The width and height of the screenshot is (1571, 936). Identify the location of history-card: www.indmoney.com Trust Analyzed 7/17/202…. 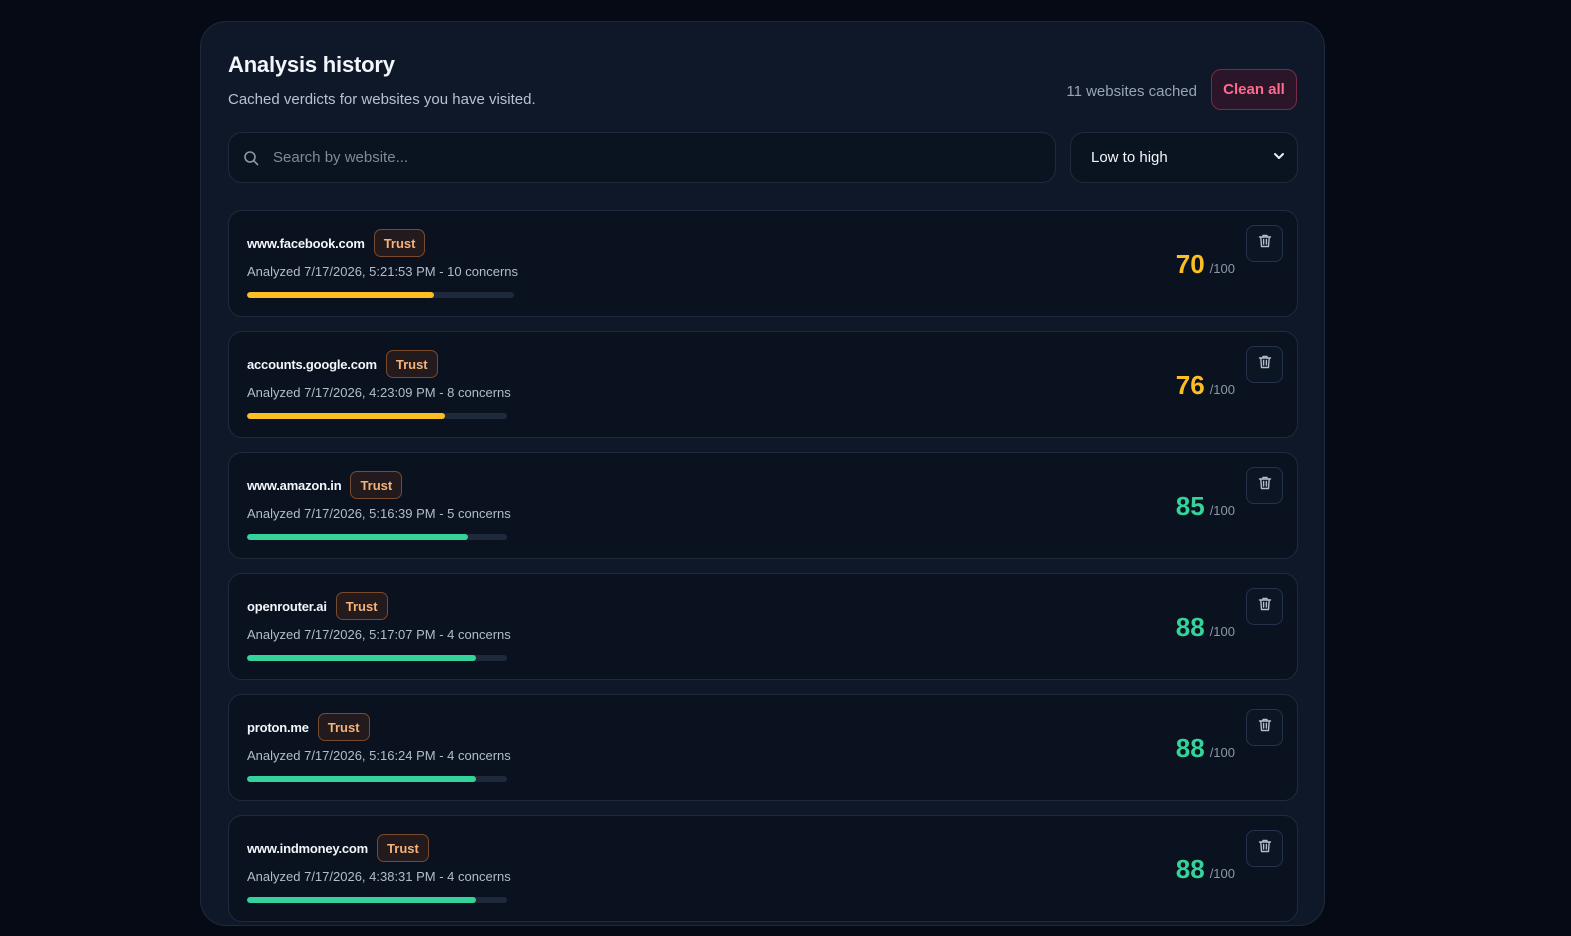
(763, 868).